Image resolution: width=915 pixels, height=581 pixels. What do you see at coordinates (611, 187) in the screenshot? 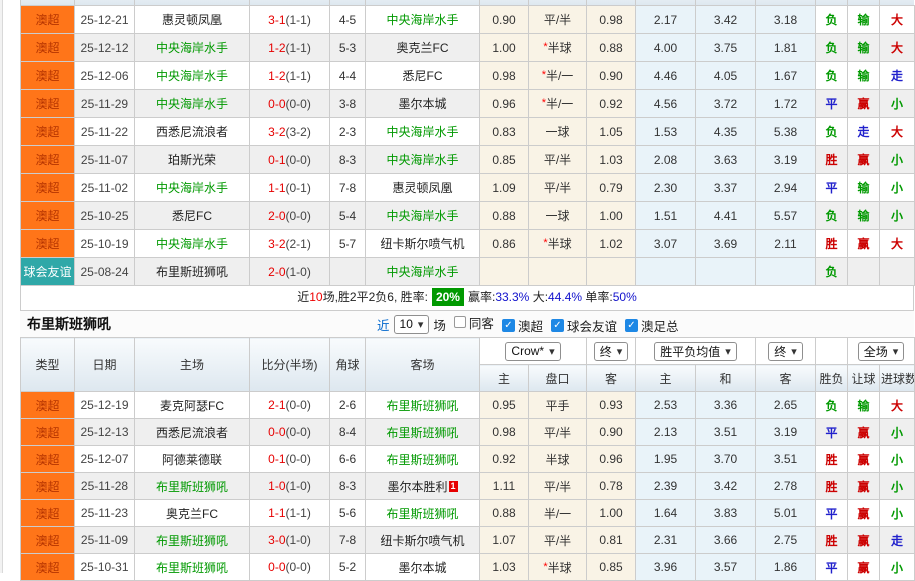
I see `asian-away-odds-cell: 0.79` at bounding box center [611, 187].